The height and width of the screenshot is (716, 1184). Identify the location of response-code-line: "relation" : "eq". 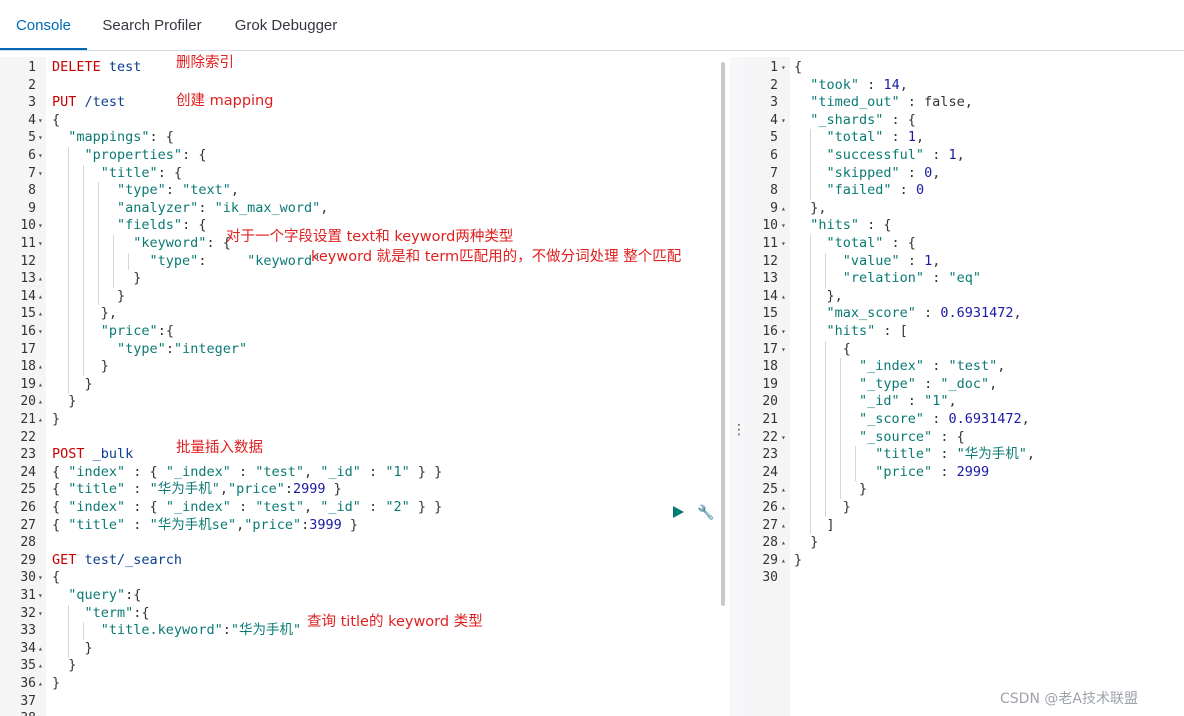
(911, 278).